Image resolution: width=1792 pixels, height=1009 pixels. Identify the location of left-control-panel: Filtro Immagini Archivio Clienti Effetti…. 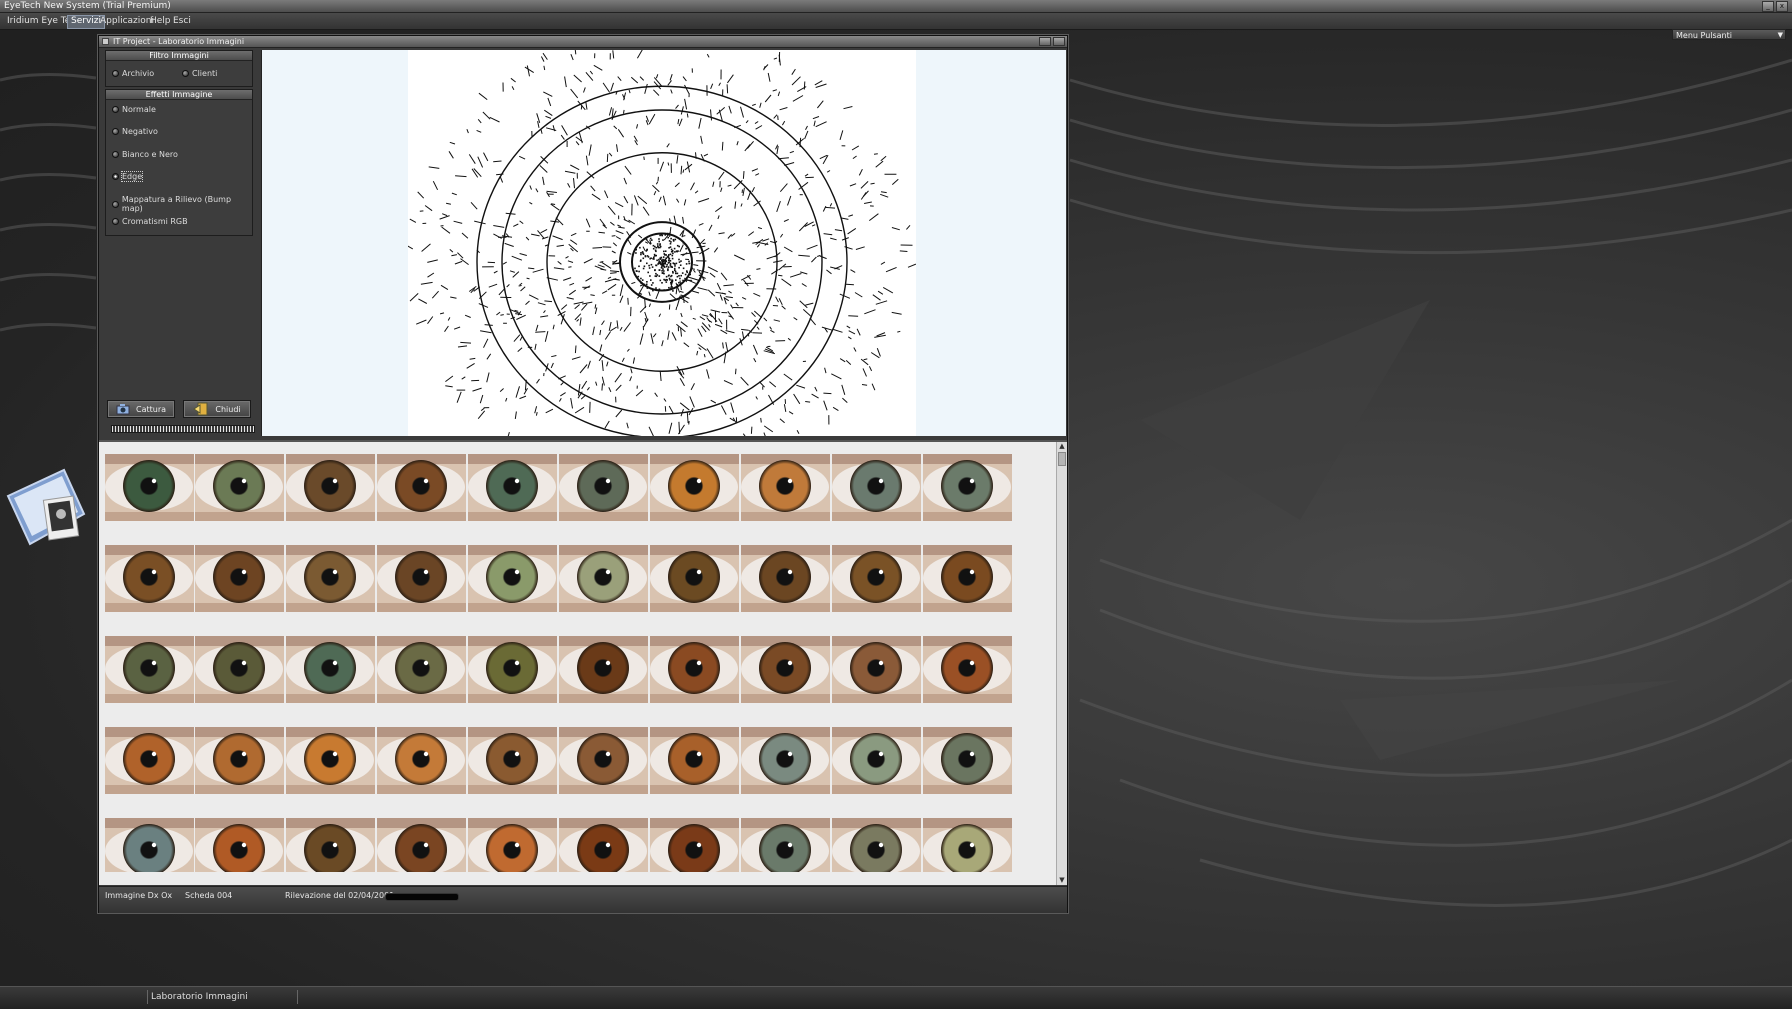
(179, 240).